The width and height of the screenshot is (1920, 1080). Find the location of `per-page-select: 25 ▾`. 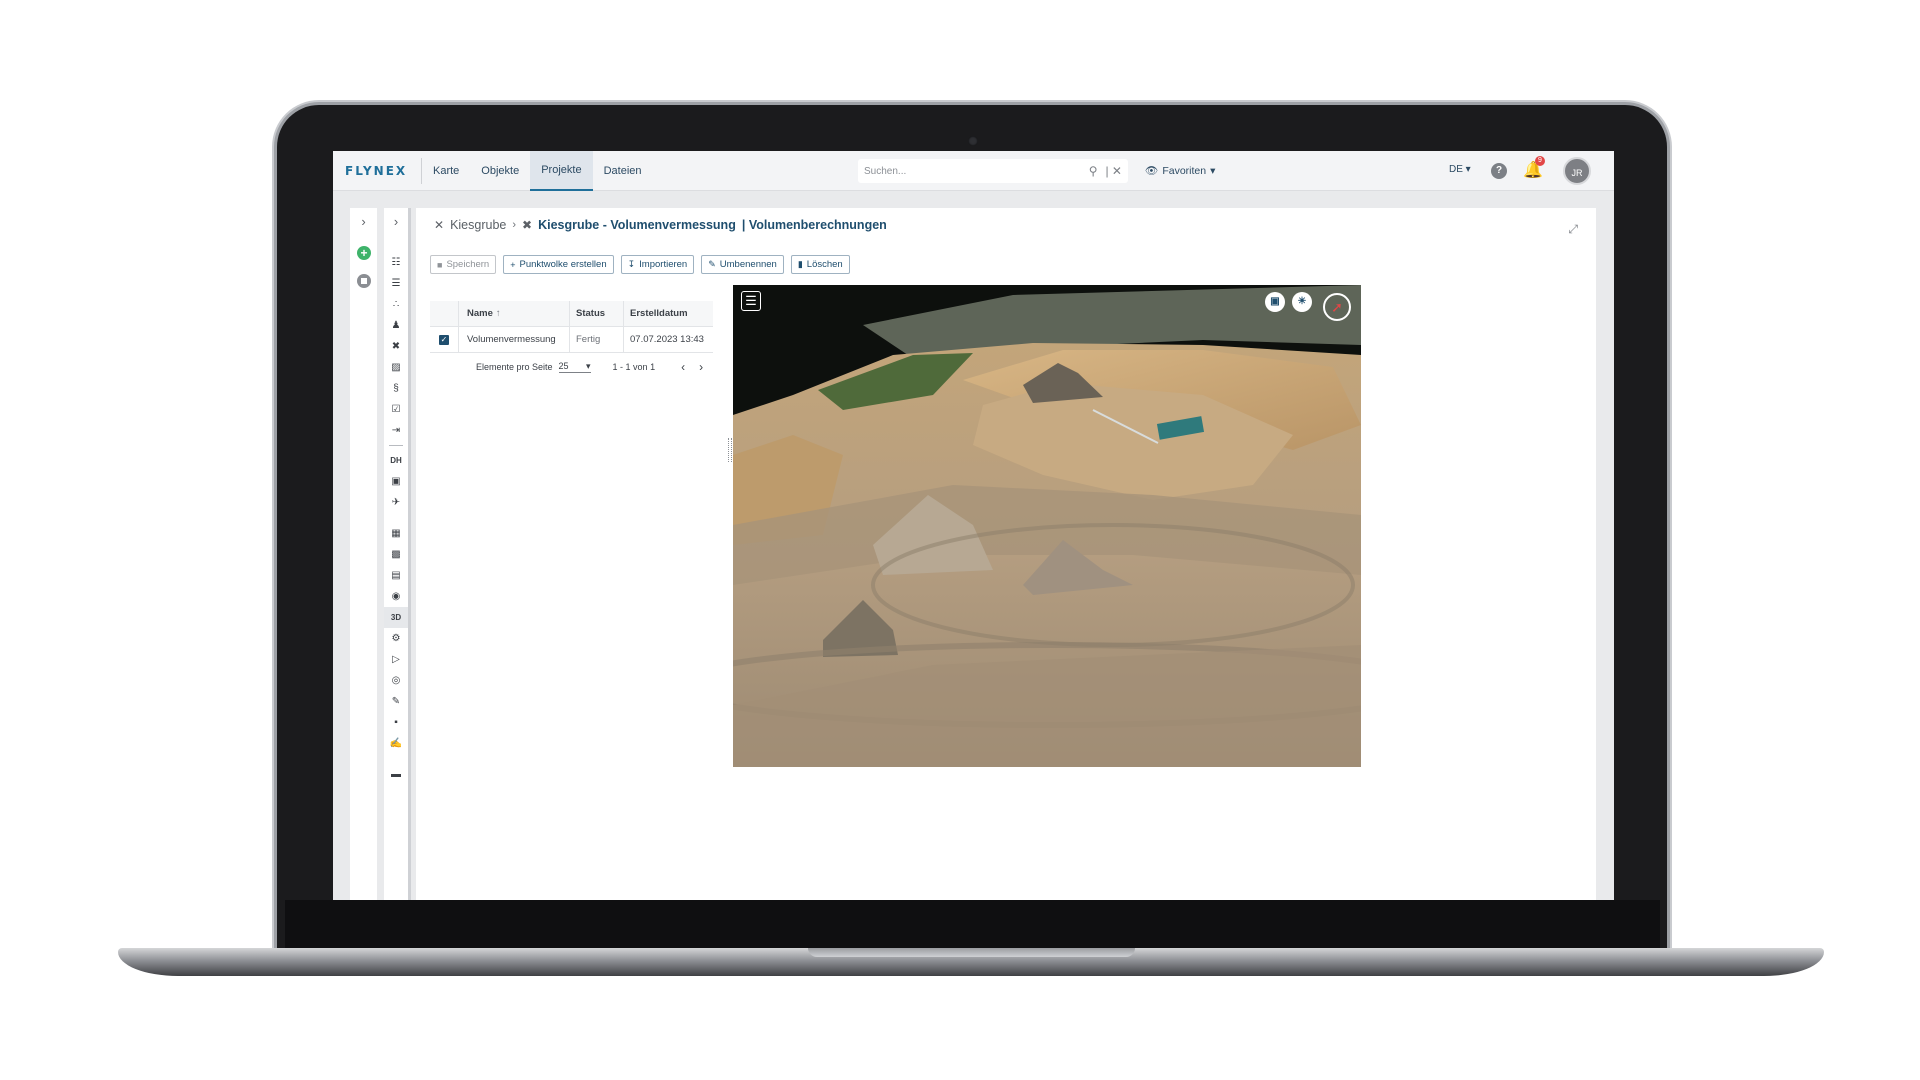

per-page-select: 25 ▾ is located at coordinates (574, 367).